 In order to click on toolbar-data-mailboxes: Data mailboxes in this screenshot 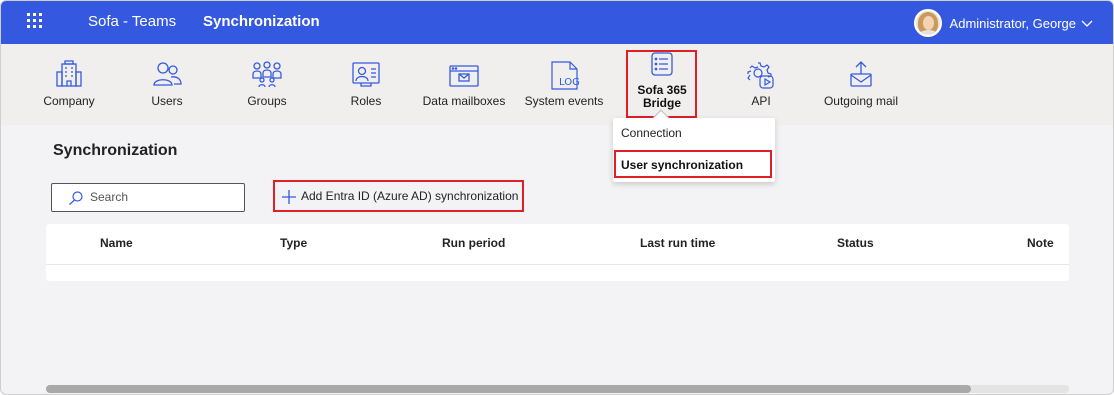, I will do `click(464, 84)`.